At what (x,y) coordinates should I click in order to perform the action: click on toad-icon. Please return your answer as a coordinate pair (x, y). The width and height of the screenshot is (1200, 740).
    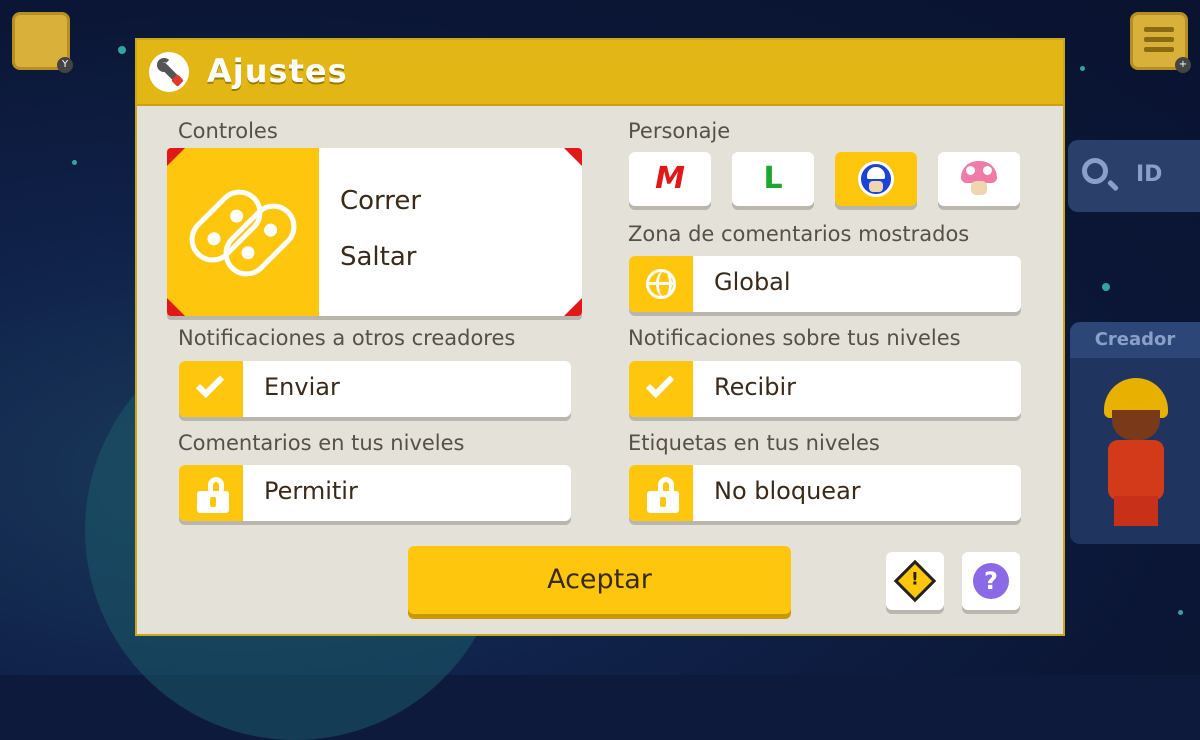
    Looking at the image, I should click on (876, 179).